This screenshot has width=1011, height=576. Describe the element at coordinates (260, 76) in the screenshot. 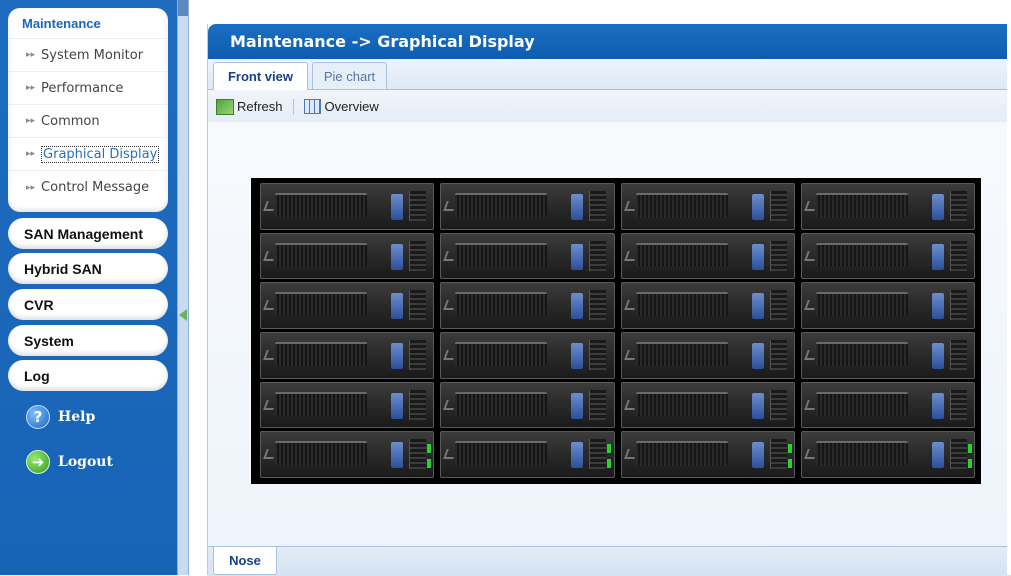

I see `tab-front-view: Front view` at that location.